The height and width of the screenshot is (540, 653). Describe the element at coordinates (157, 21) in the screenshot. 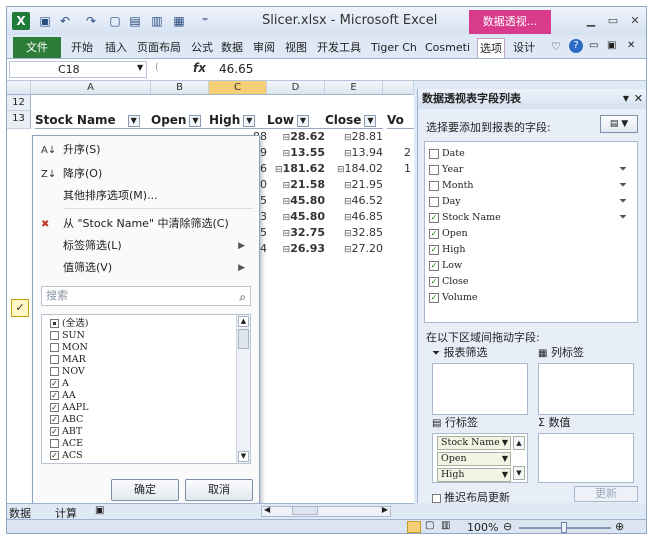

I see `print-preview-icon: ▥` at that location.